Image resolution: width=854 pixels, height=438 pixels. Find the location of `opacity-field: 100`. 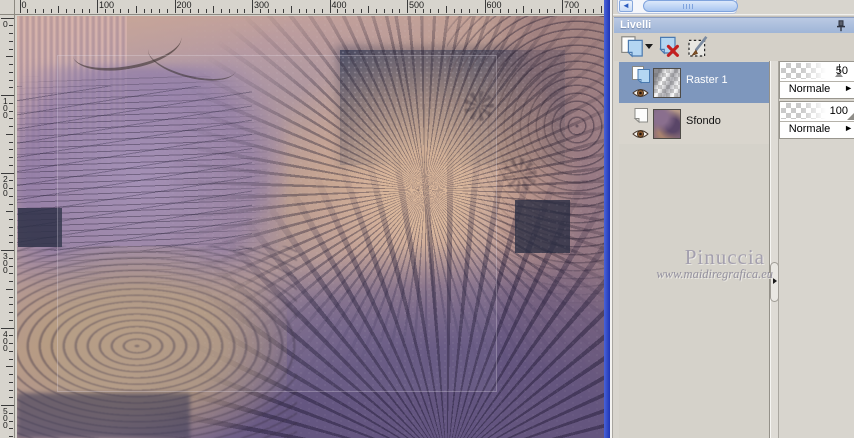

opacity-field: 100 is located at coordinates (817, 112).